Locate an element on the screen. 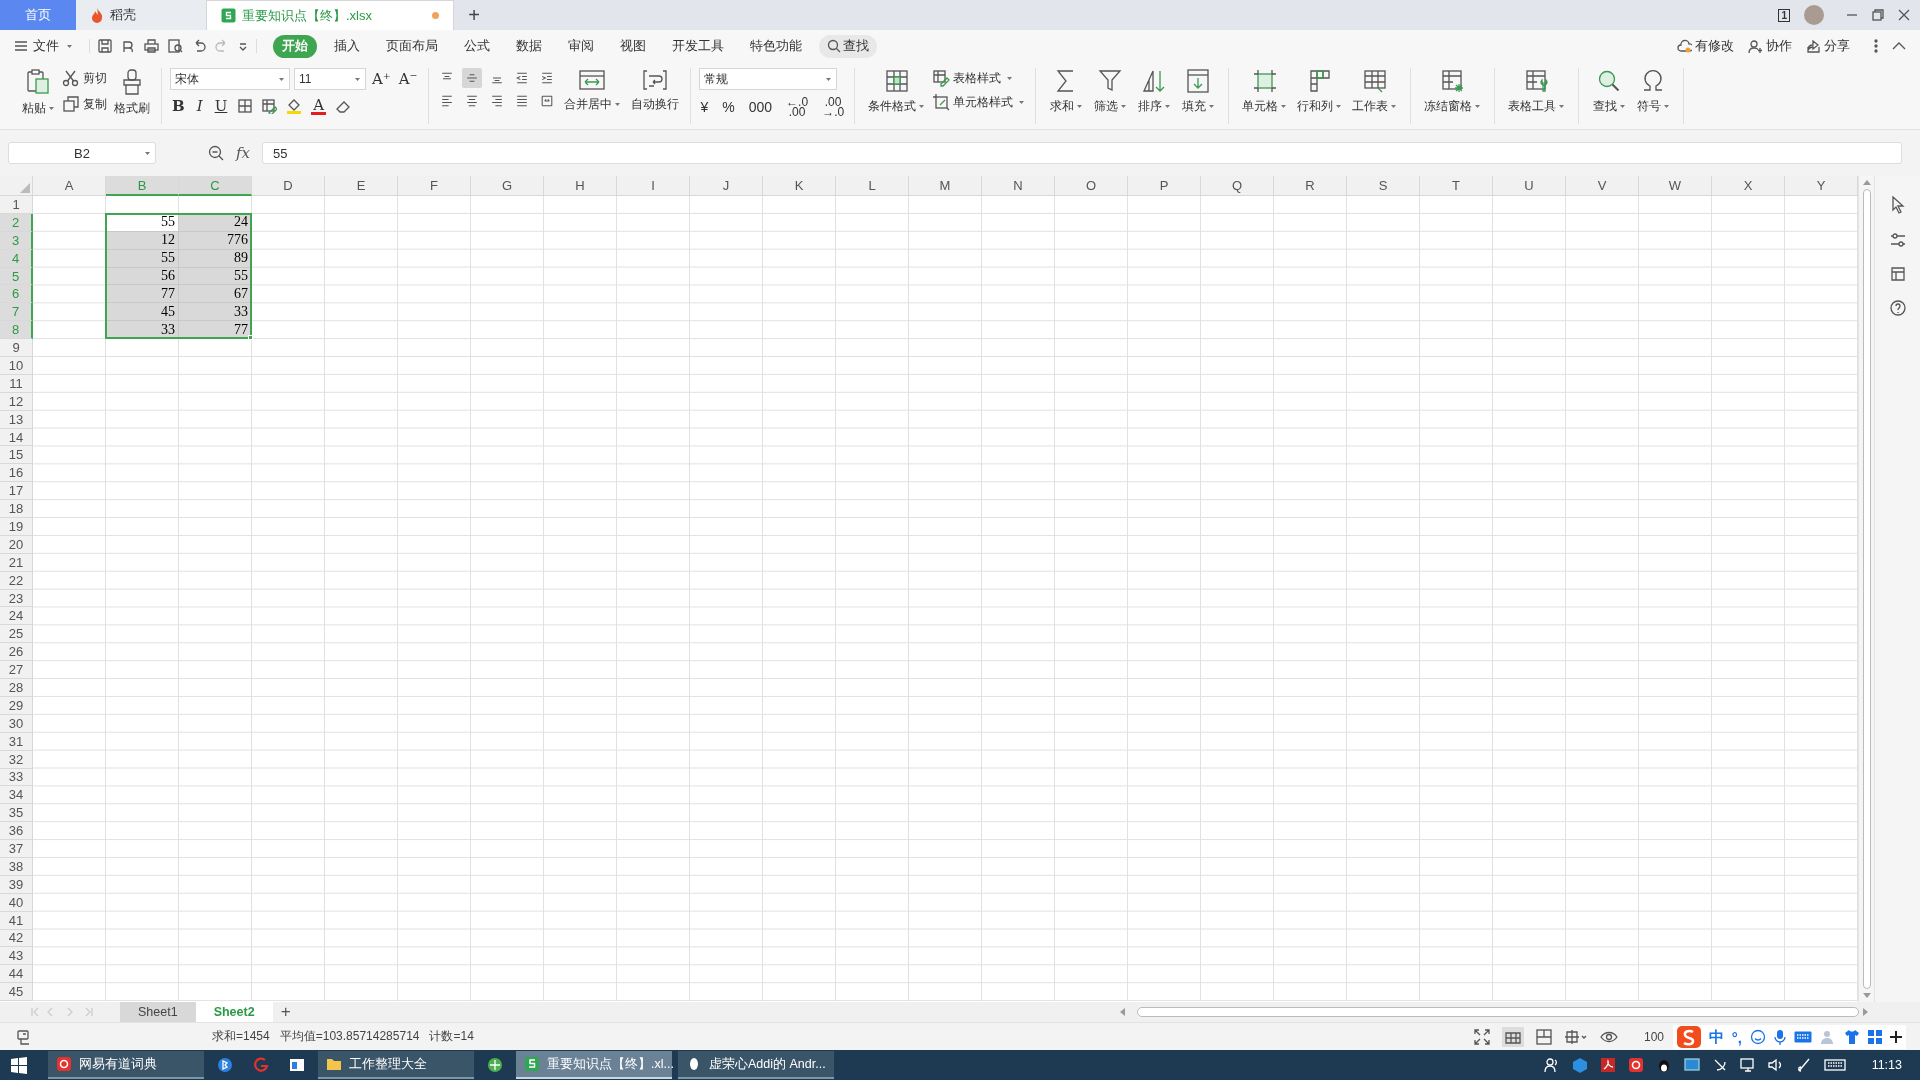 The height and width of the screenshot is (1080, 1920). sliders-icon is located at coordinates (1897, 240).